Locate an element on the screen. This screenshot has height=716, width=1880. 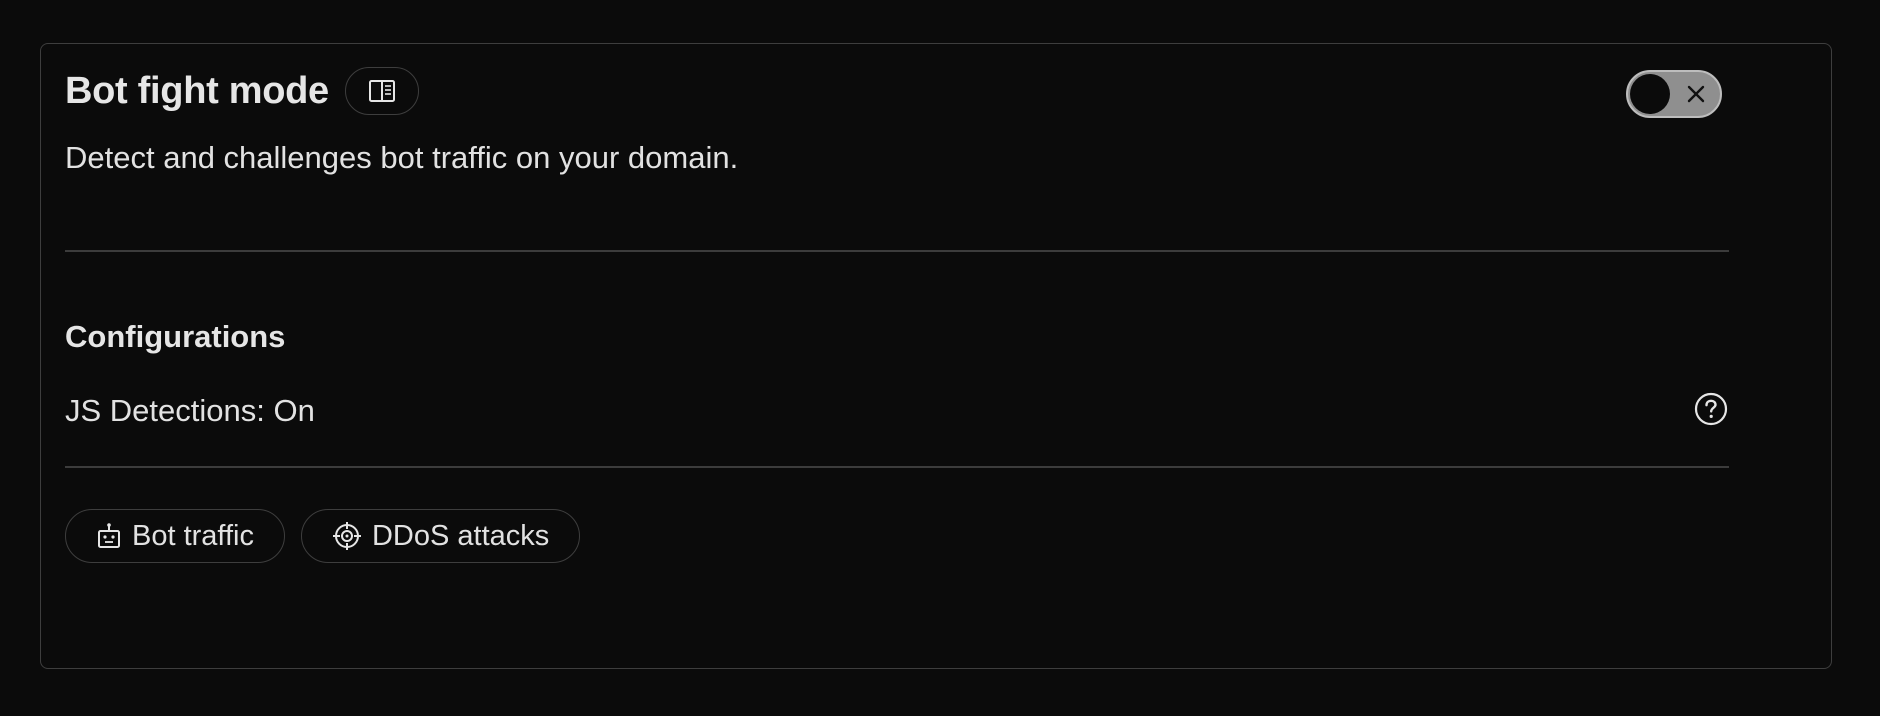
tag-list: Bot traffic DDoS attacks is located at coordinates (323, 536).